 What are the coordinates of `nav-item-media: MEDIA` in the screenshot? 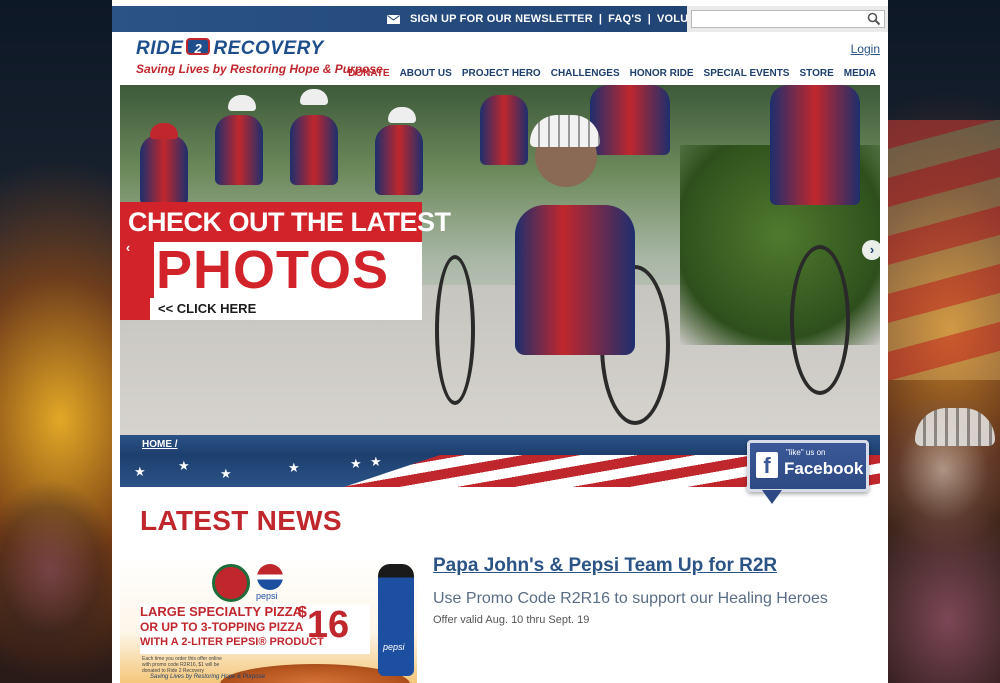 It's located at (860, 73).